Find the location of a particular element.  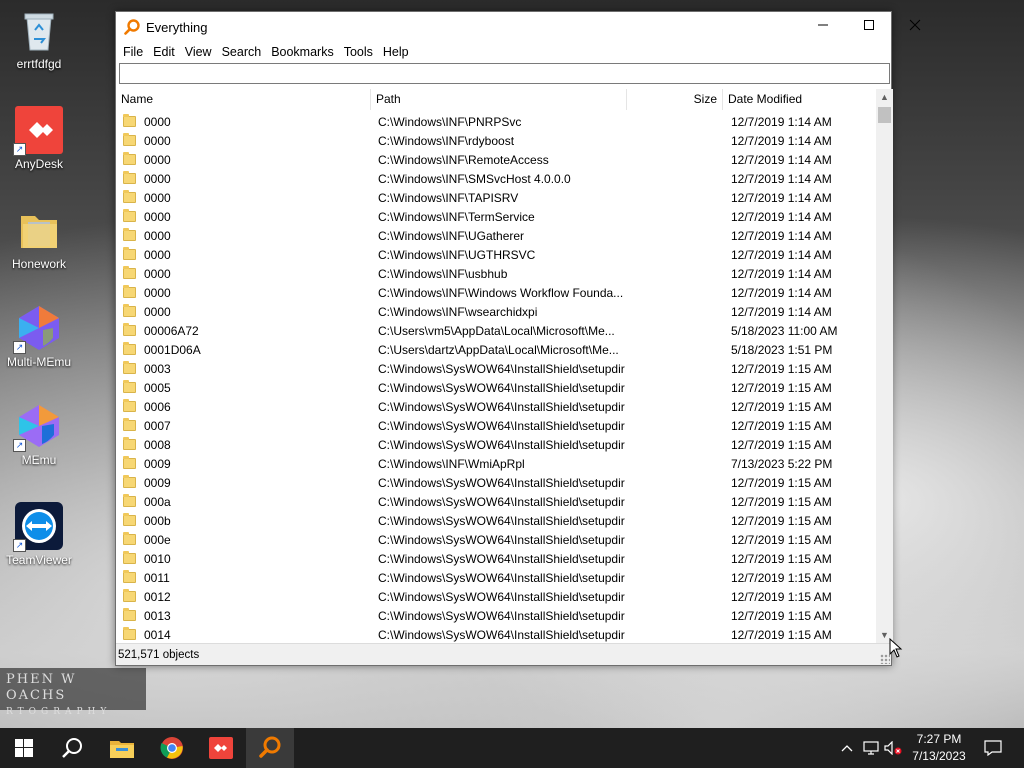

menu-tools: Tools is located at coordinates (358, 52).